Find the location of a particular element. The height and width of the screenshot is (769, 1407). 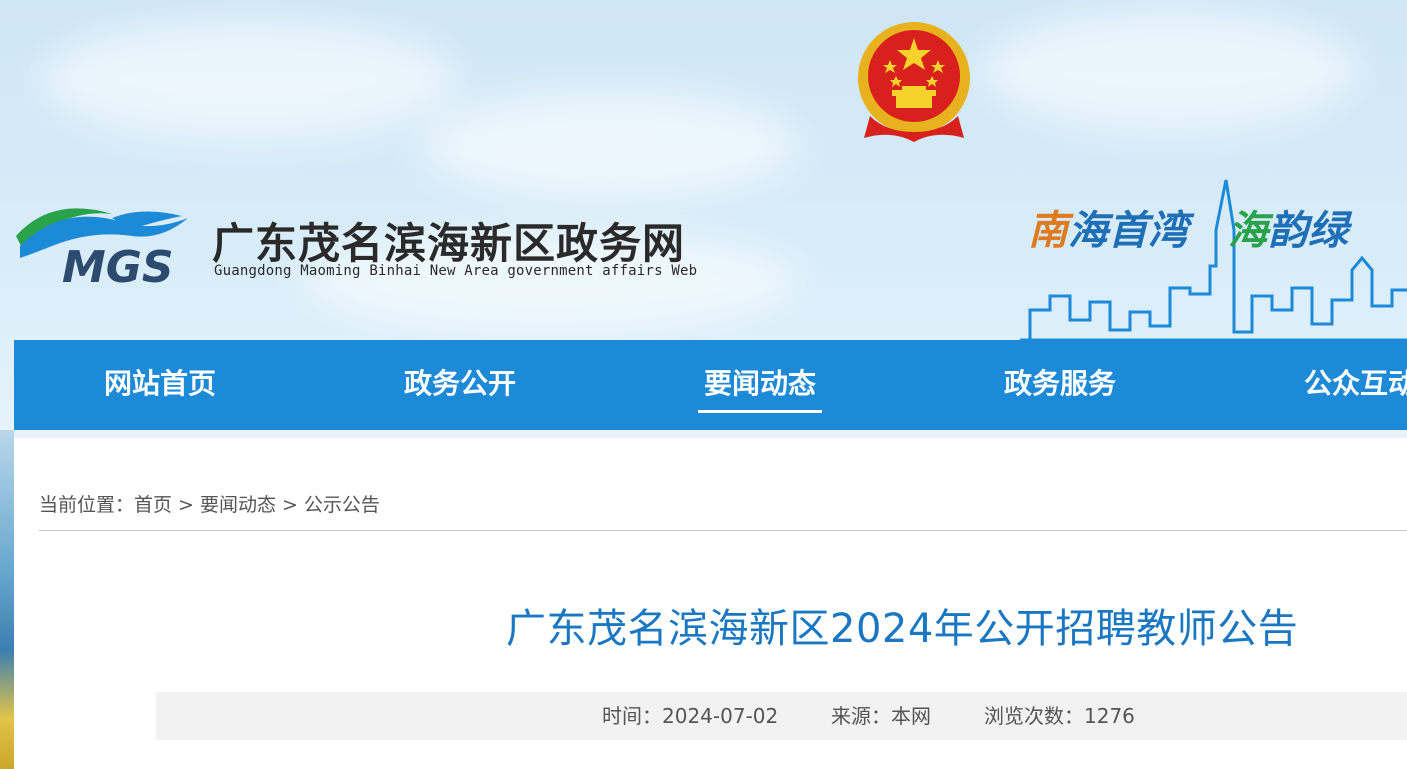

background-scenery-strip is located at coordinates (7, 599).